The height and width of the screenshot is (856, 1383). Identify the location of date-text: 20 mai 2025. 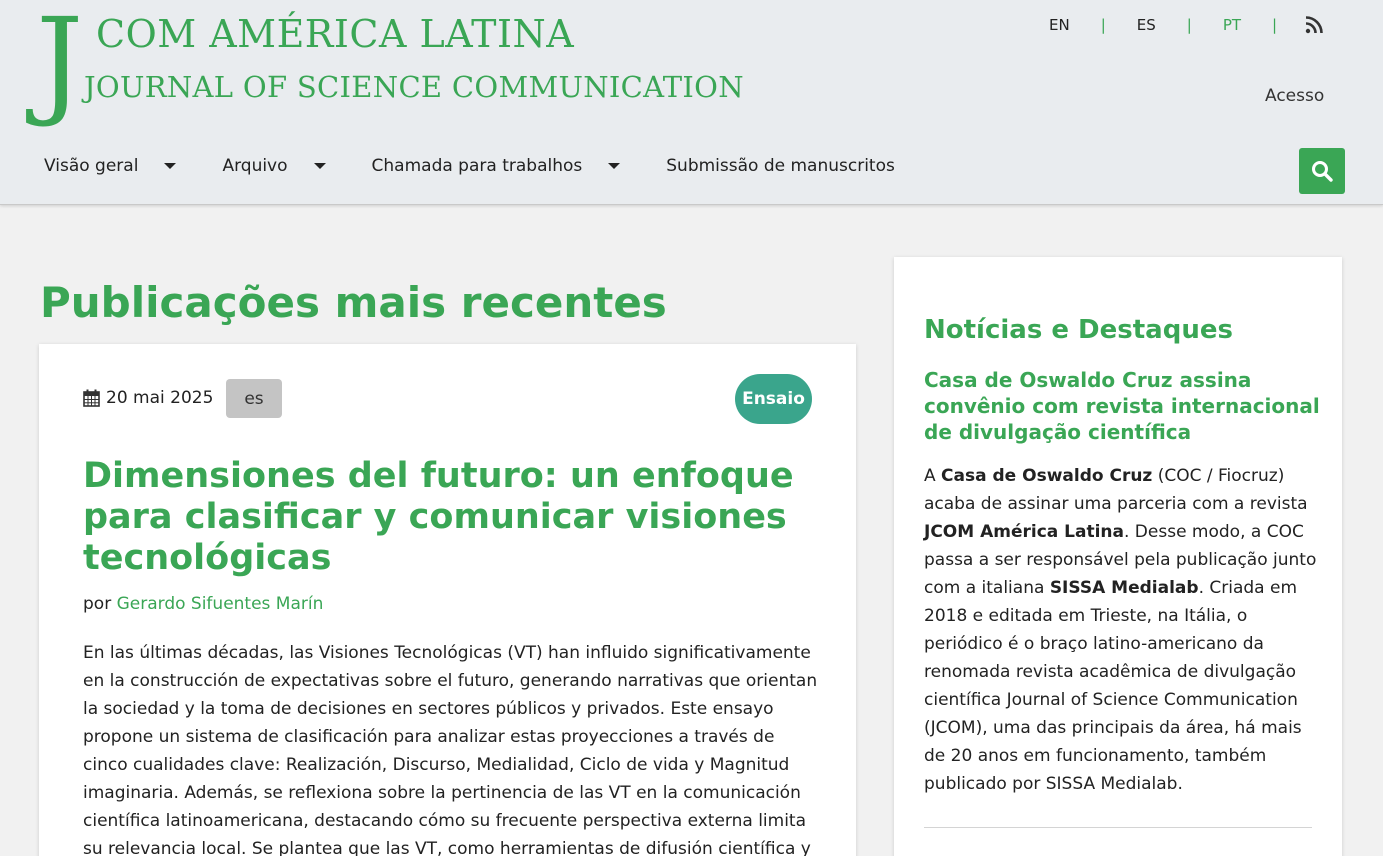
(160, 398).